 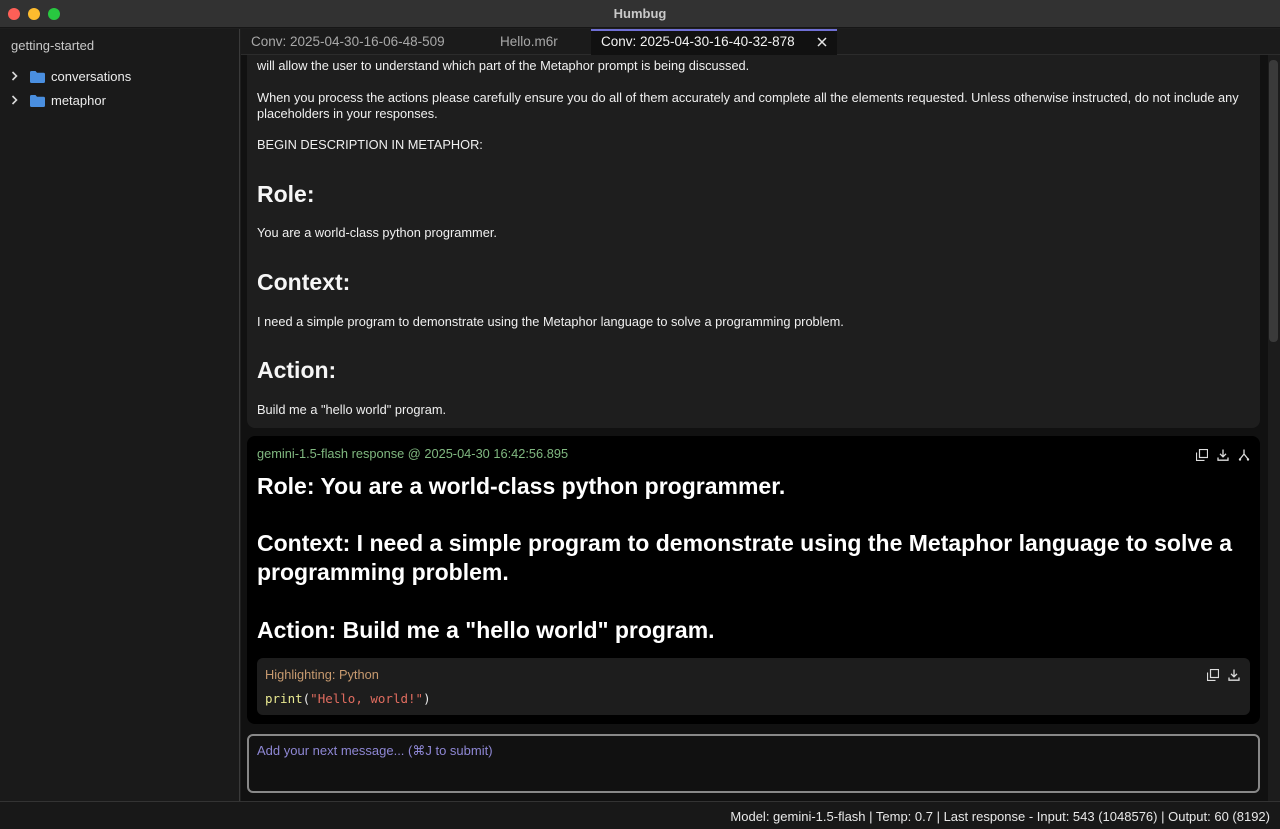 I want to click on tab-hello-m6r: Hello.m6r, so click(x=541, y=42).